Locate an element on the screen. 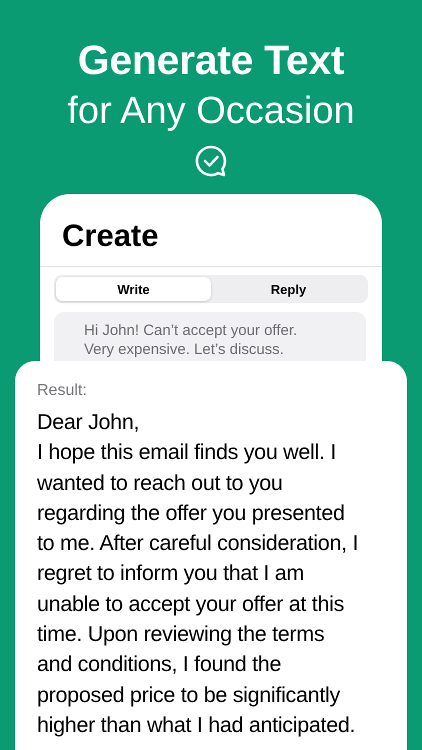 The width and height of the screenshot is (422, 750). chat-check-icon is located at coordinates (211, 161).